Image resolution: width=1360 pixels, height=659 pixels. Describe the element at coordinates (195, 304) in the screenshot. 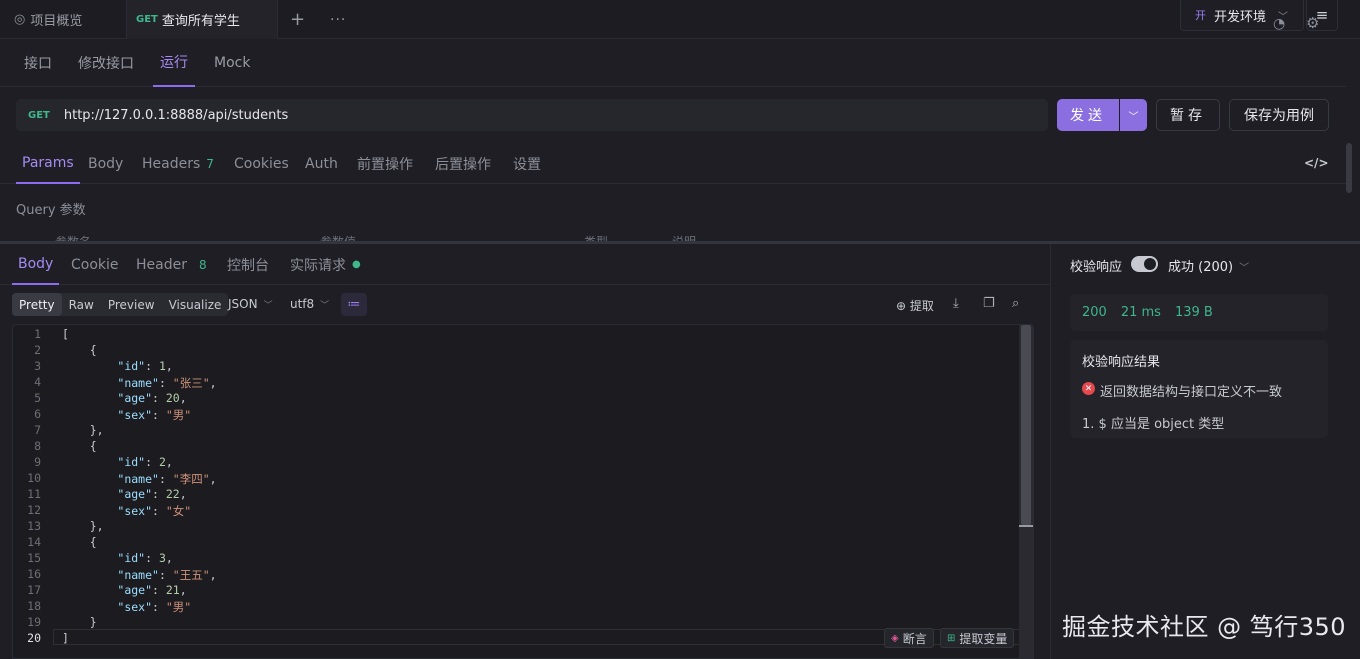

I see `view-mode-visualize: Visualize` at that location.